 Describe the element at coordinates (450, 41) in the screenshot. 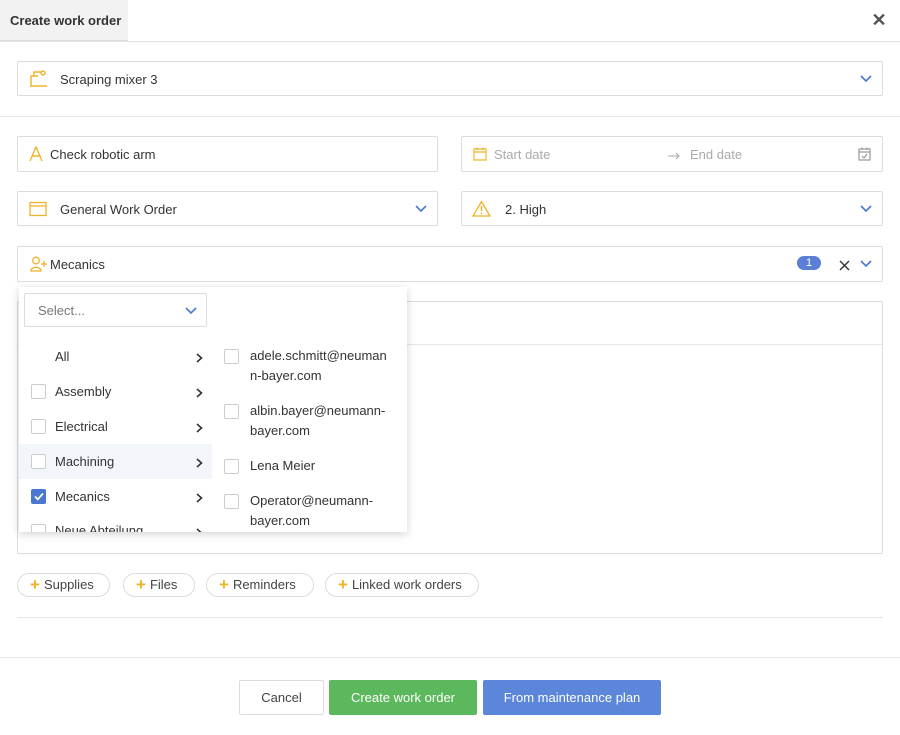

I see `header-divider` at that location.